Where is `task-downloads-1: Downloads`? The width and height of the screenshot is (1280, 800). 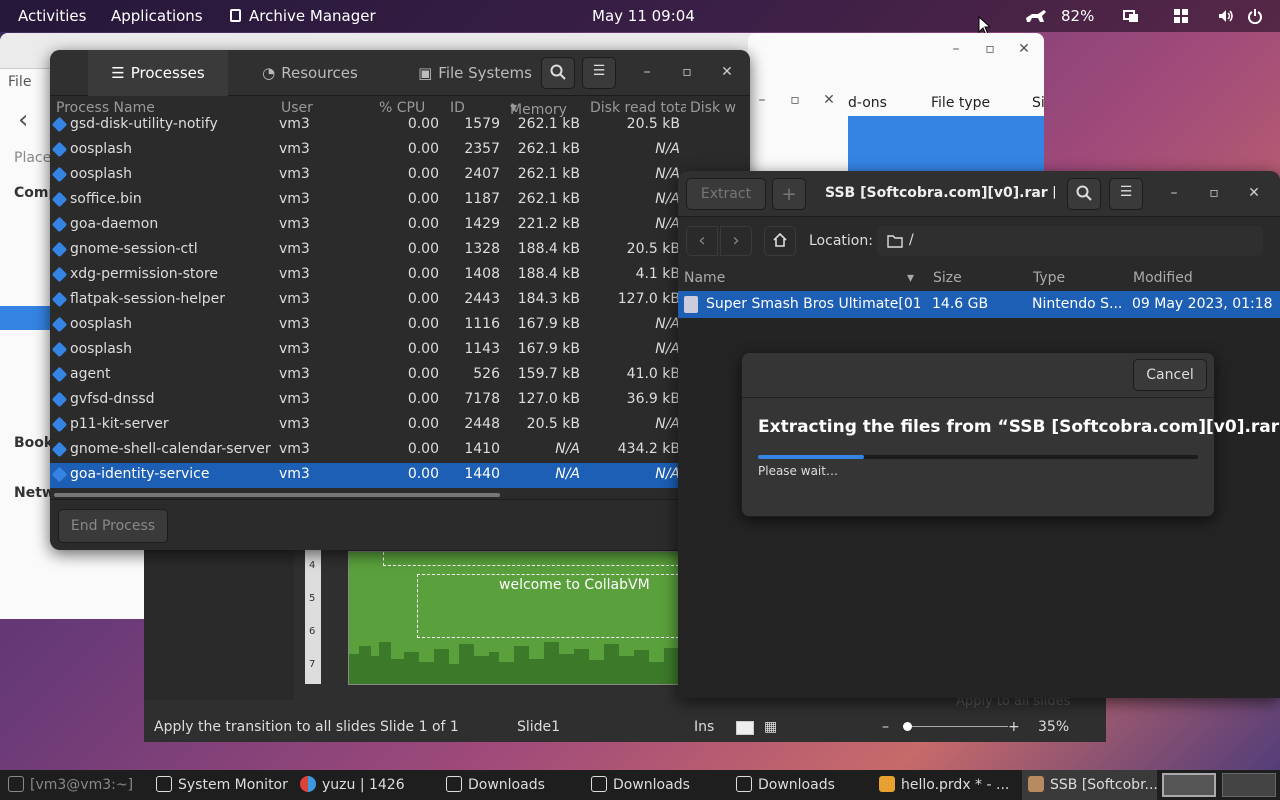
task-downloads-1: Downloads is located at coordinates (495, 785).